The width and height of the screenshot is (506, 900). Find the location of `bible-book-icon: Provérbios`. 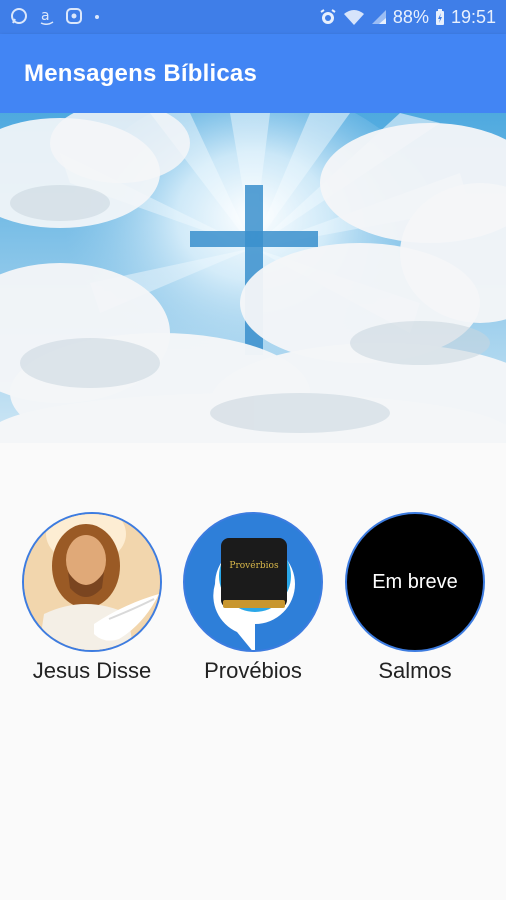

bible-book-icon: Provérbios is located at coordinates (253, 582).